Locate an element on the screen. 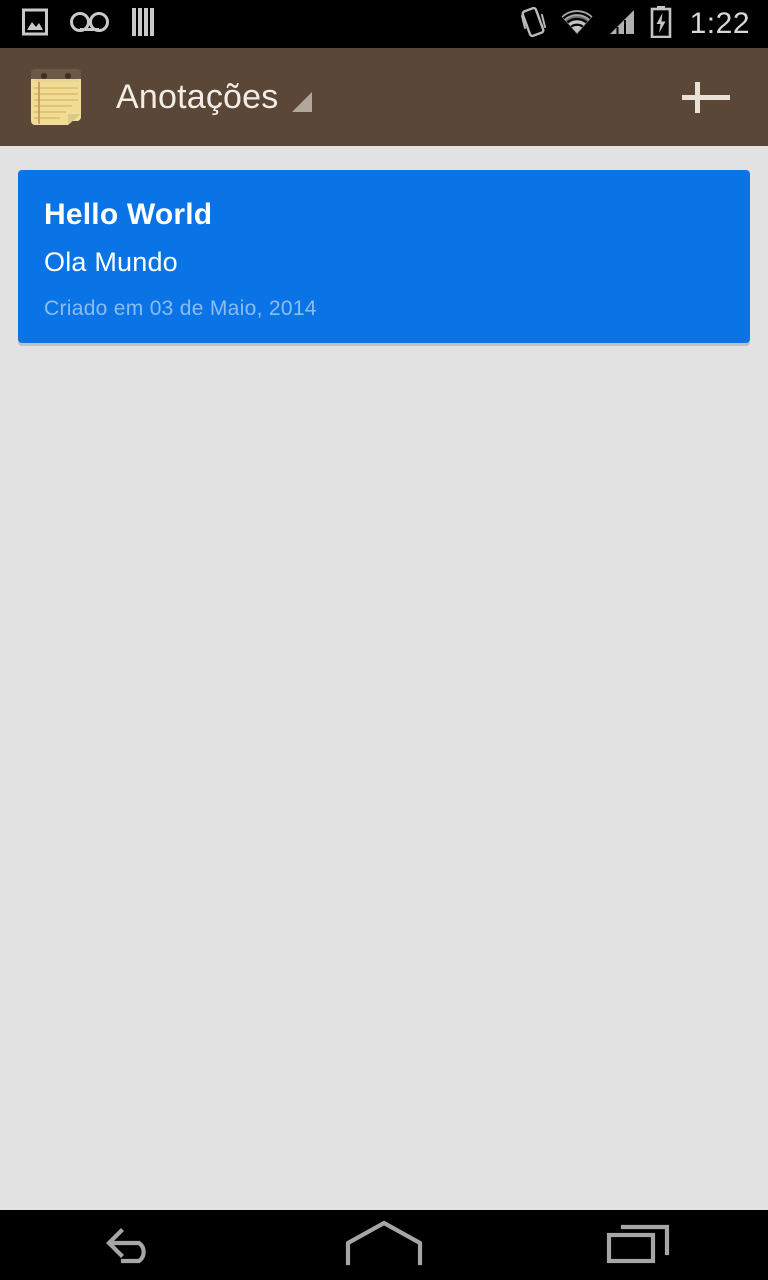 The image size is (768, 1280). notepad-icon is located at coordinates (56, 97).